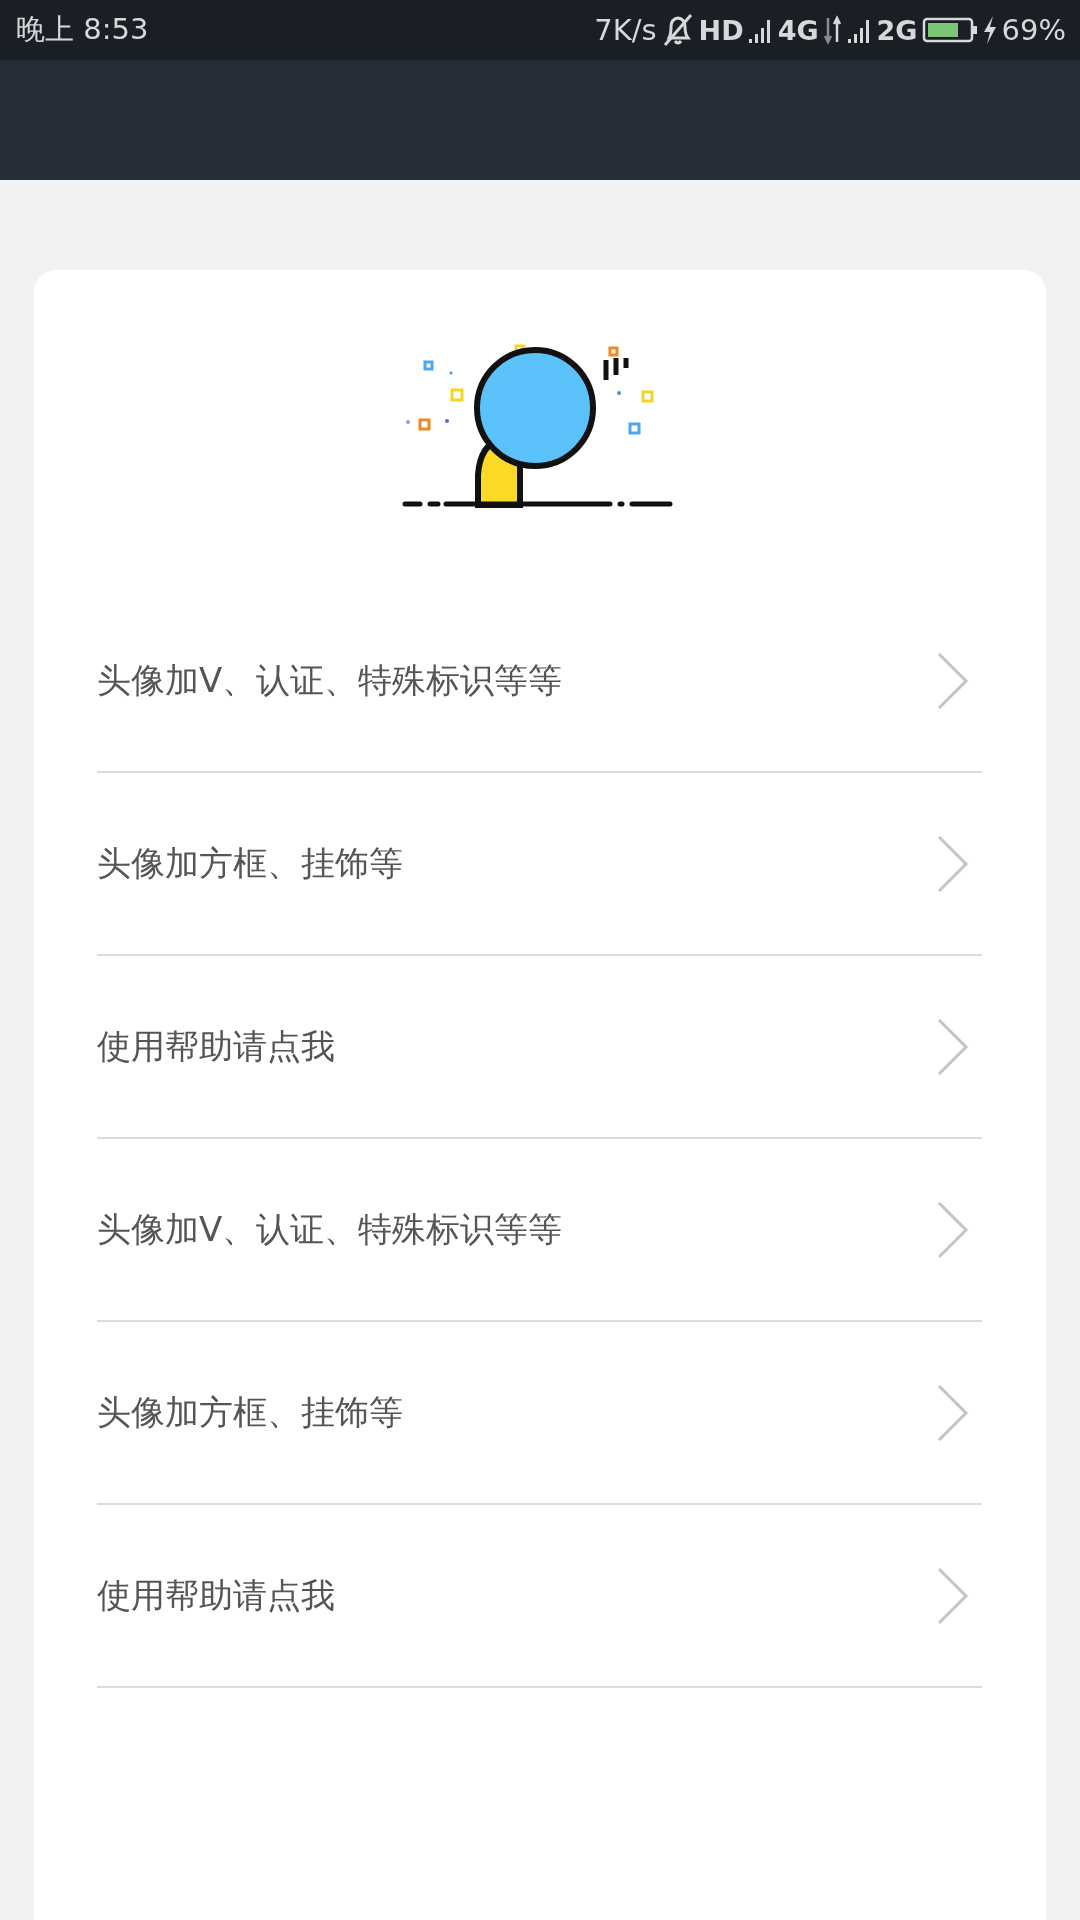 The height and width of the screenshot is (1920, 1080). Describe the element at coordinates (949, 30) in the screenshot. I see `battery-icon` at that location.